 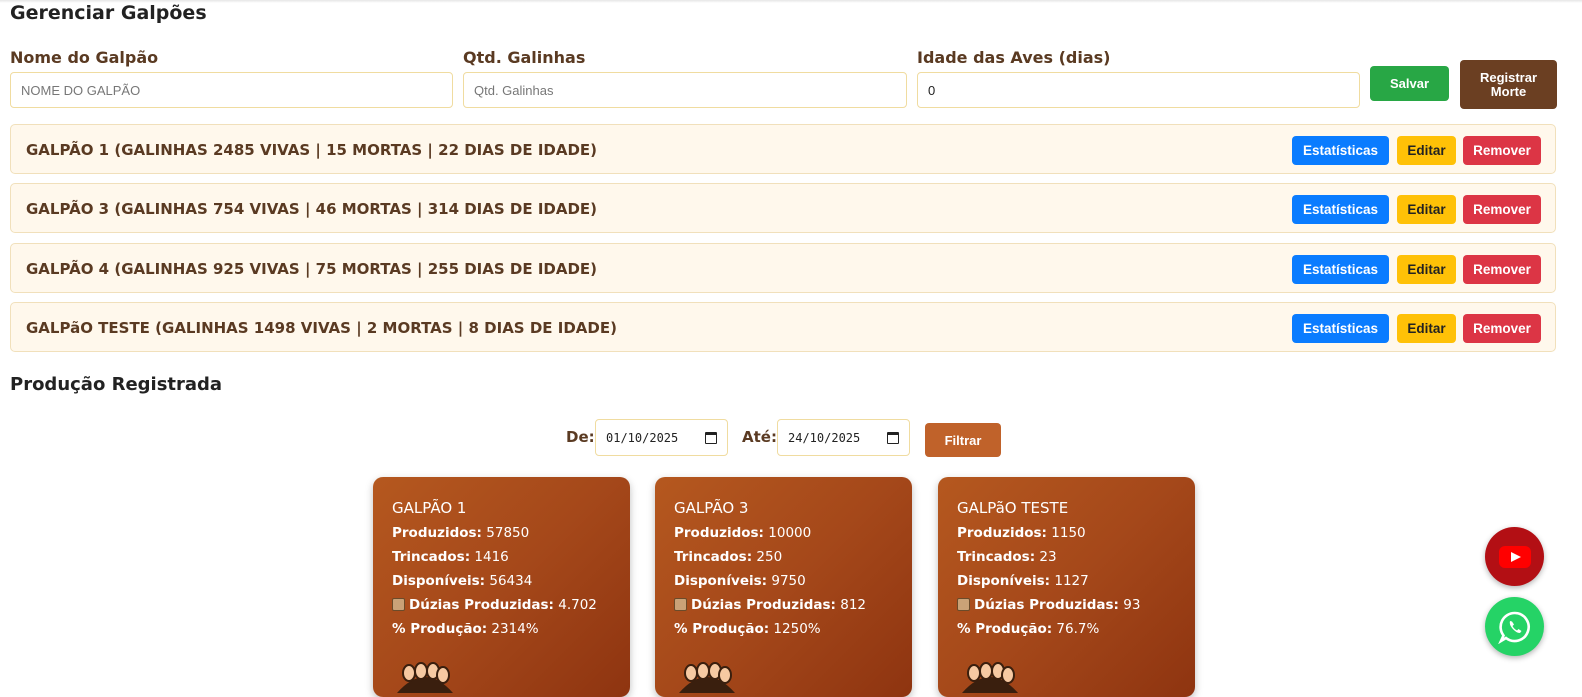 I want to click on cracked-line: Trincados: 23, so click(x=1007, y=557).